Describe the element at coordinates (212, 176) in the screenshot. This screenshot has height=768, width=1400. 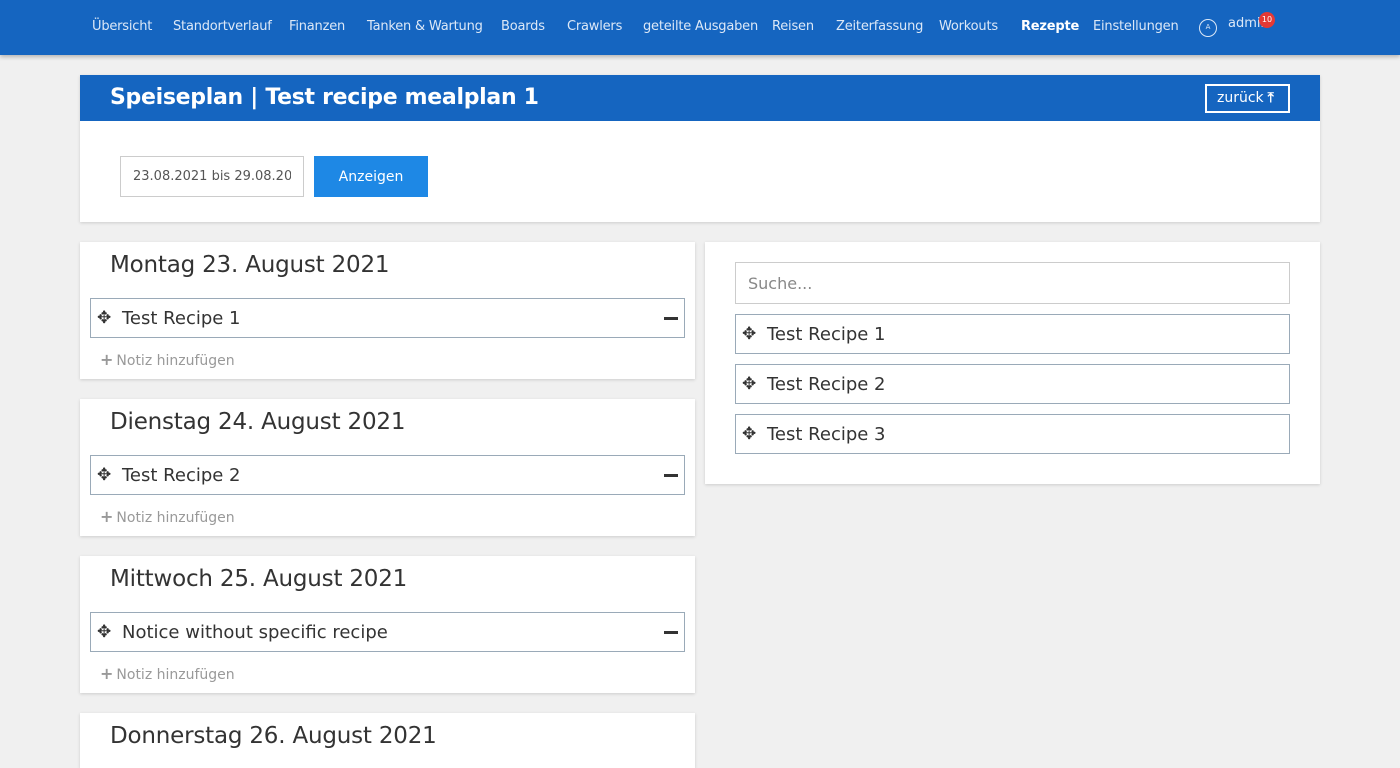
I see `date-range-input` at that location.